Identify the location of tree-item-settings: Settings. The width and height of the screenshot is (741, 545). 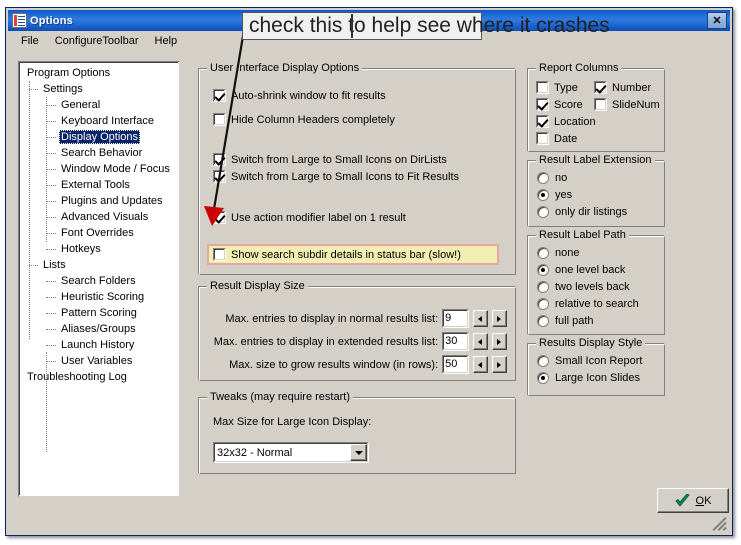
(99, 89).